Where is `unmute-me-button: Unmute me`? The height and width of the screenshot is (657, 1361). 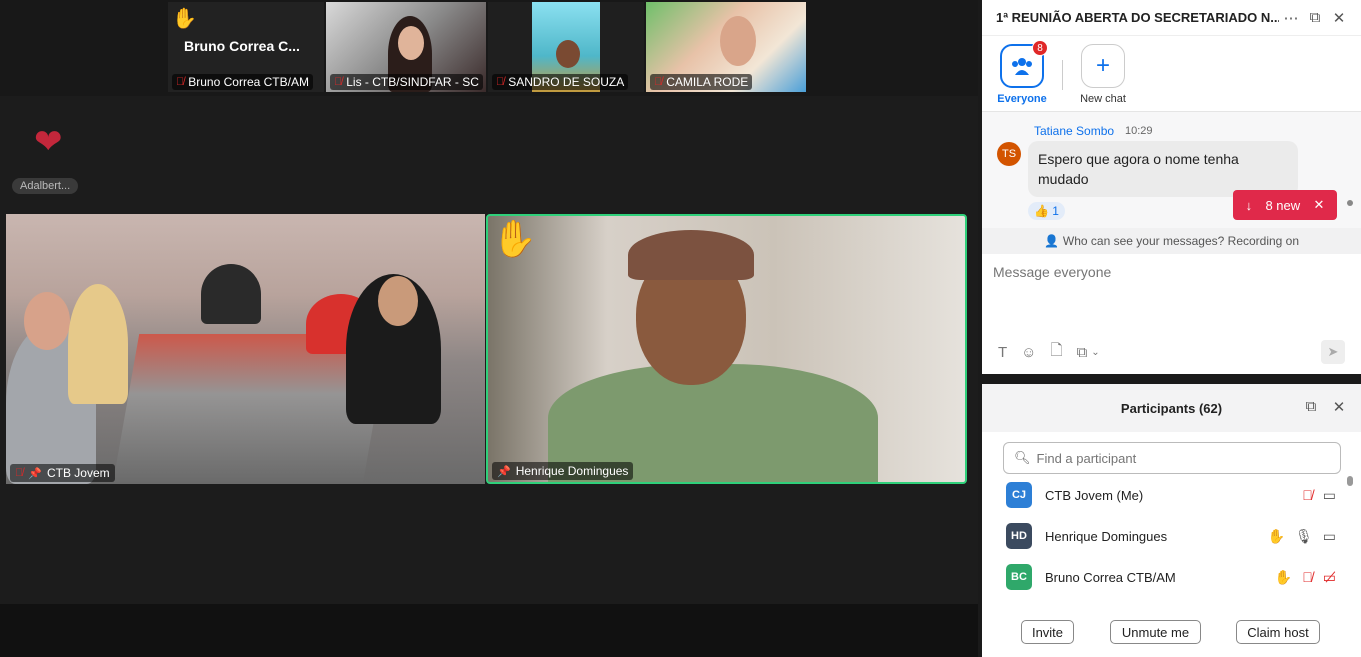 unmute-me-button: Unmute me is located at coordinates (1155, 632).